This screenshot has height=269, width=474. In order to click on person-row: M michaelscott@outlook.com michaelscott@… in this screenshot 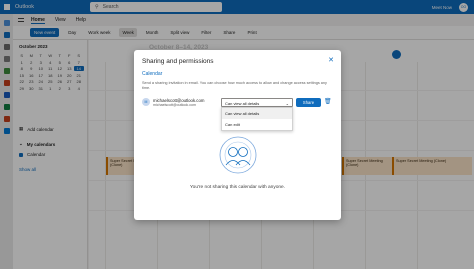, I will do `click(173, 102)`.